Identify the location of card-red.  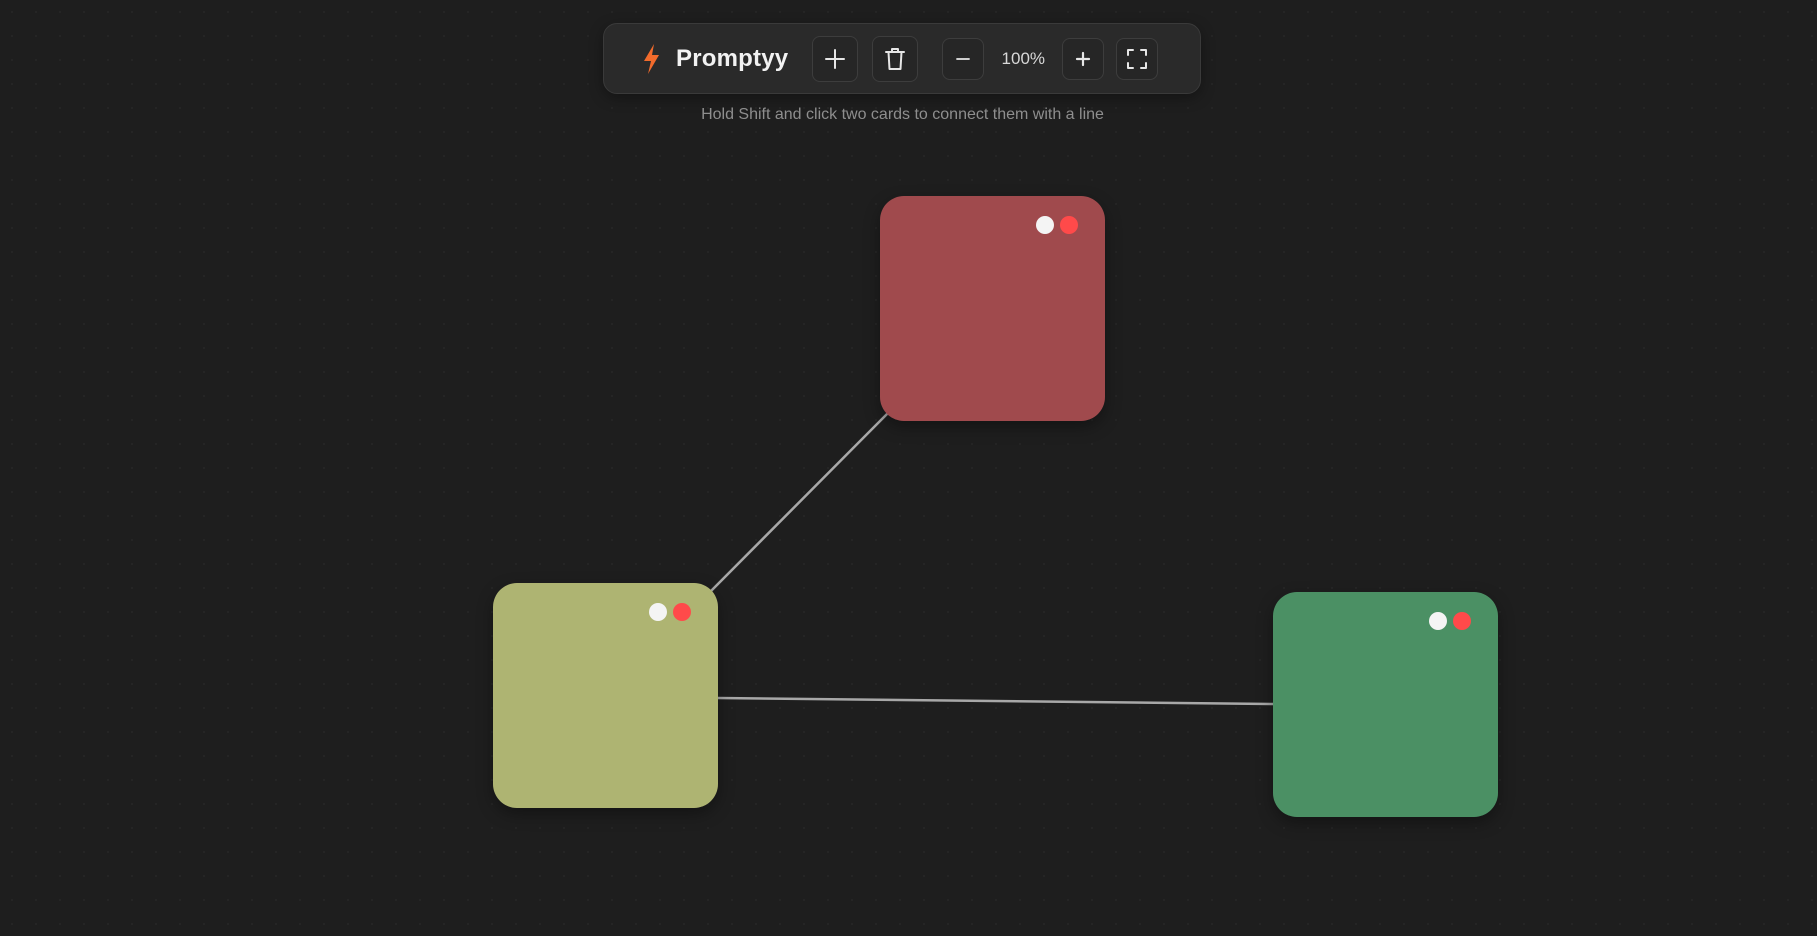
(992, 308).